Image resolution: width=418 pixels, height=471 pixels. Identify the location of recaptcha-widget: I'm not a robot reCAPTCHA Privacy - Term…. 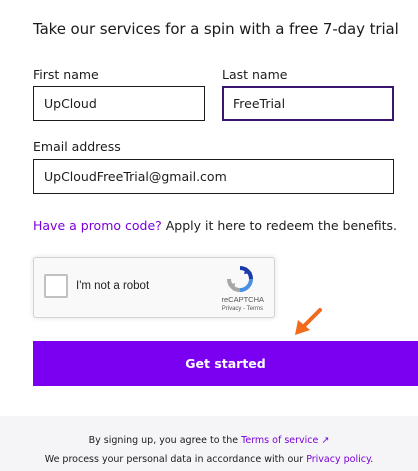
(154, 287).